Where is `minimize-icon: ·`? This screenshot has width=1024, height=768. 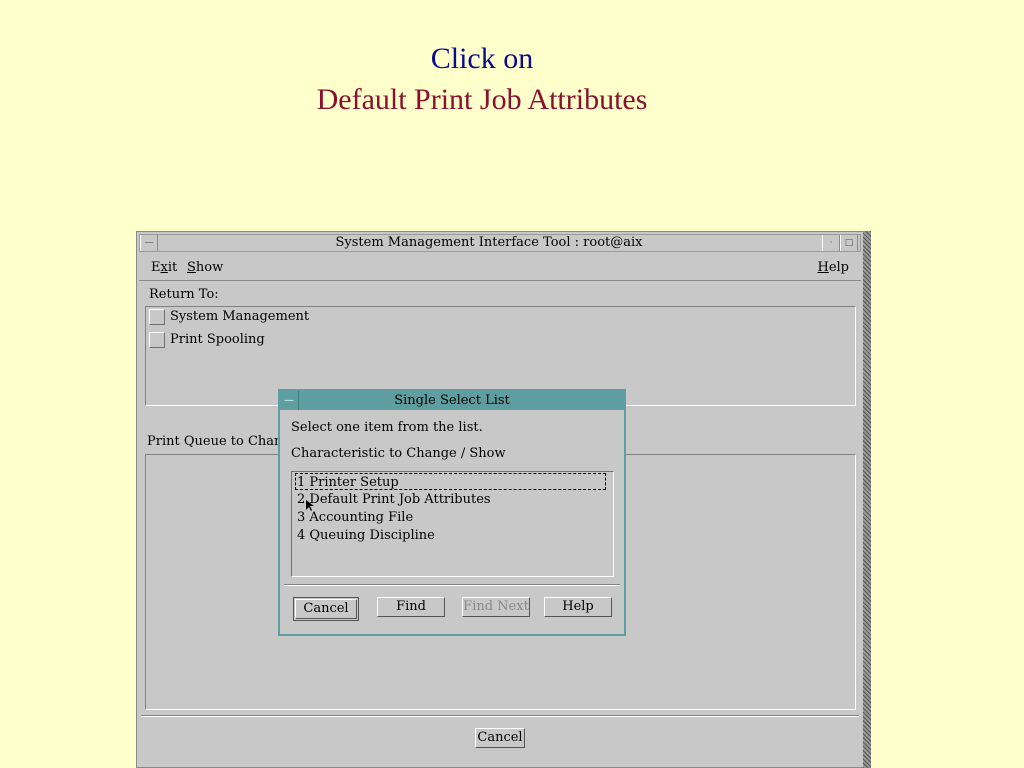
minimize-icon: · is located at coordinates (831, 243).